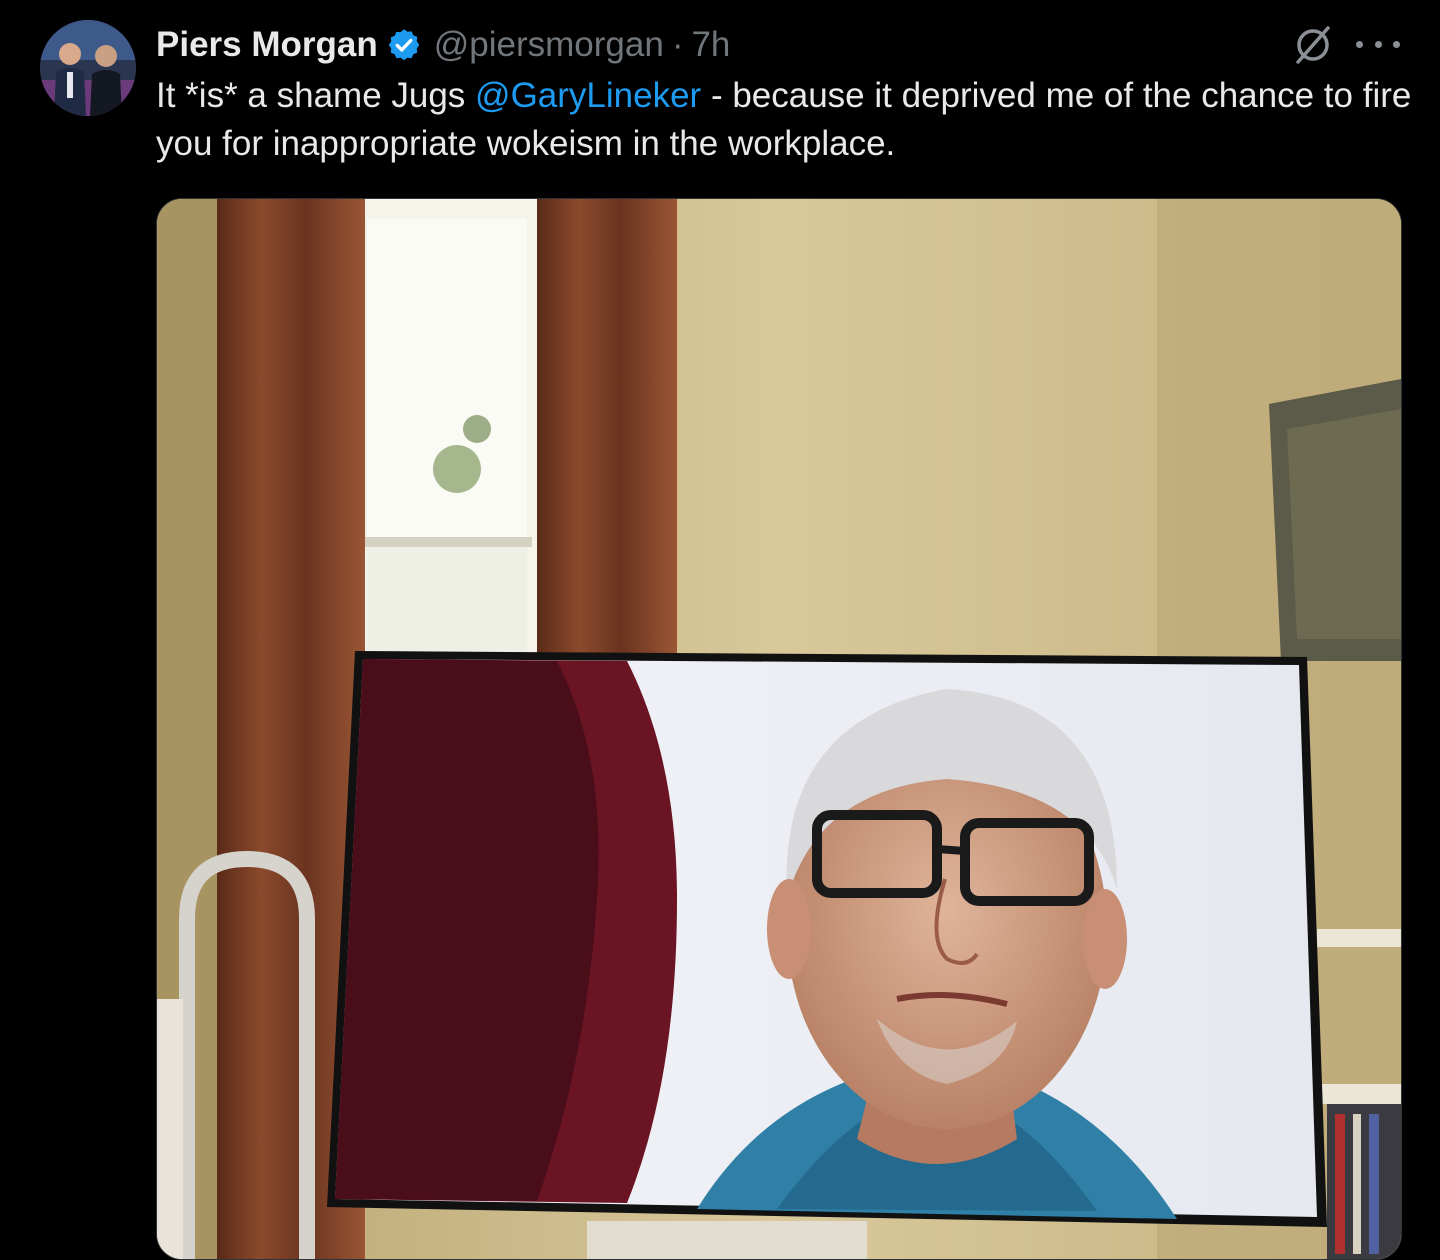 Image resolution: width=1440 pixels, height=1260 pixels. Describe the element at coordinates (267, 45) in the screenshot. I see `author-name: Piers Morgan` at that location.